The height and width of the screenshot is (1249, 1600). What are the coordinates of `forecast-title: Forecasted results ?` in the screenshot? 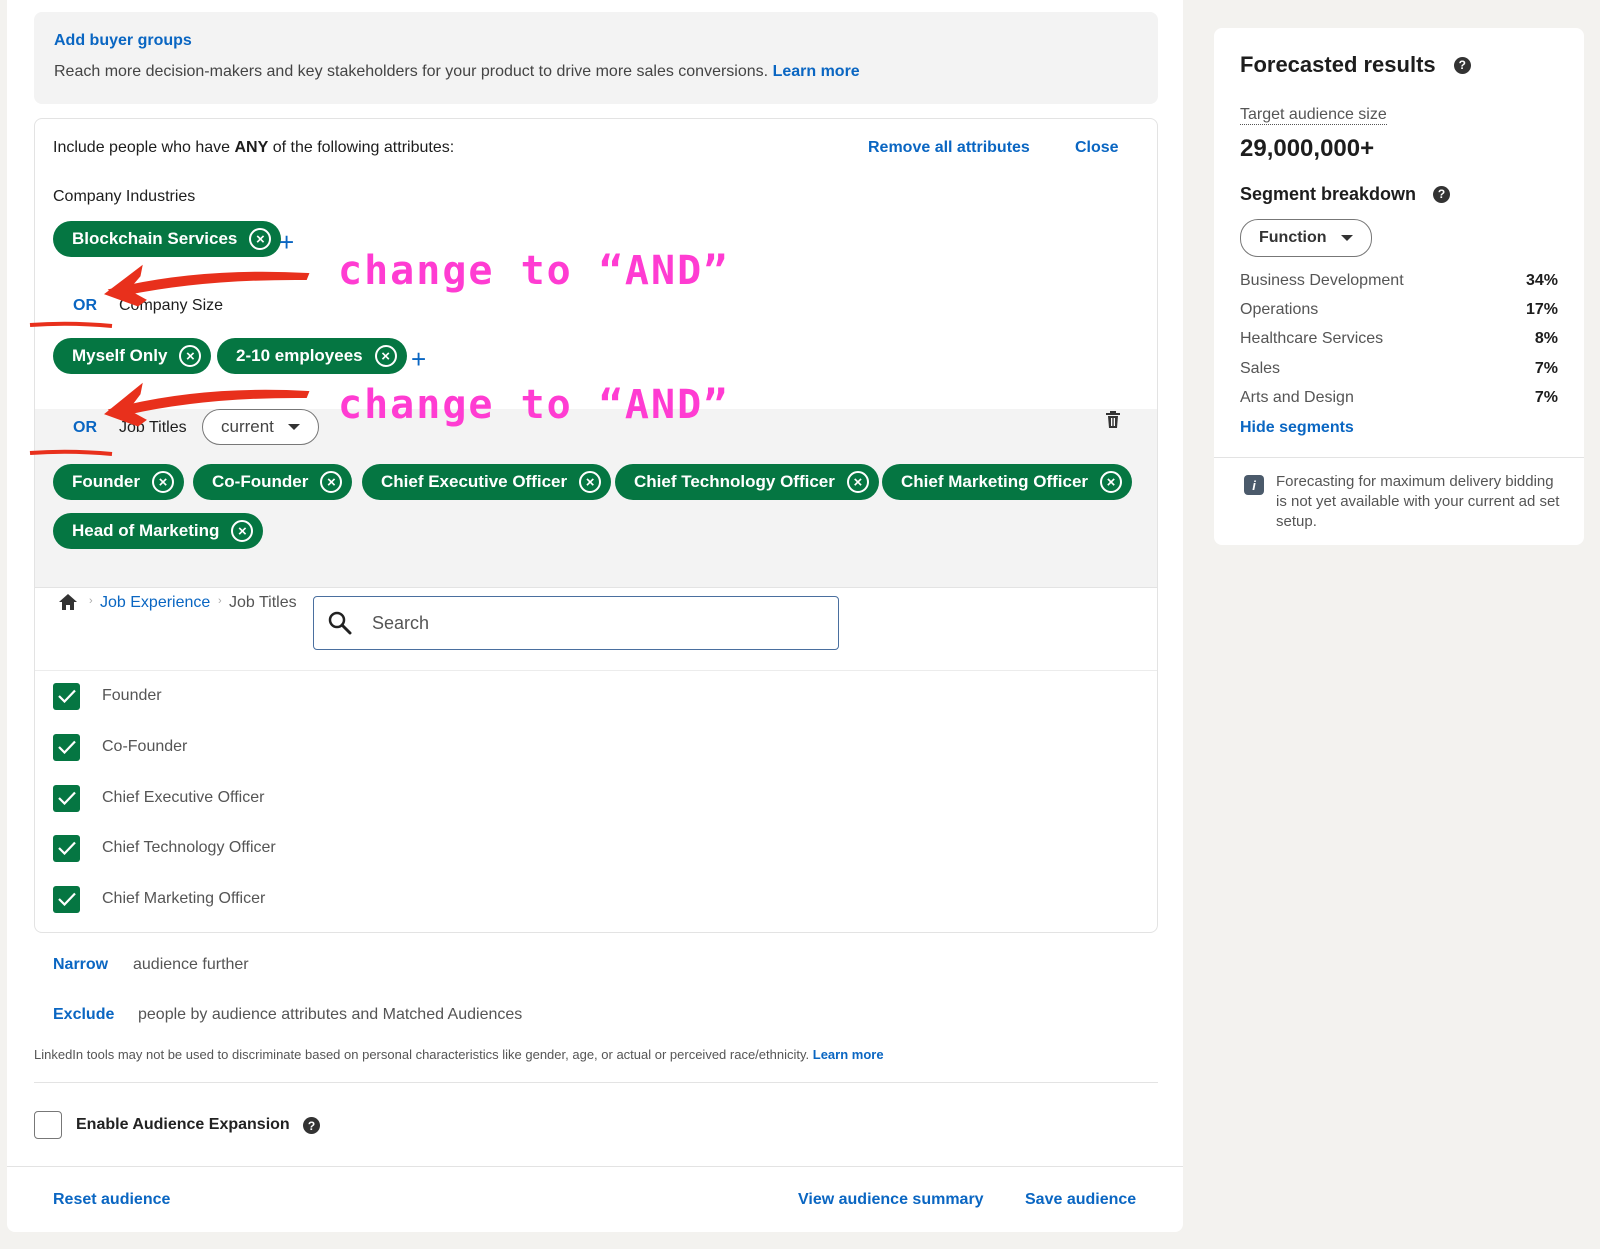 It's located at (1355, 65).